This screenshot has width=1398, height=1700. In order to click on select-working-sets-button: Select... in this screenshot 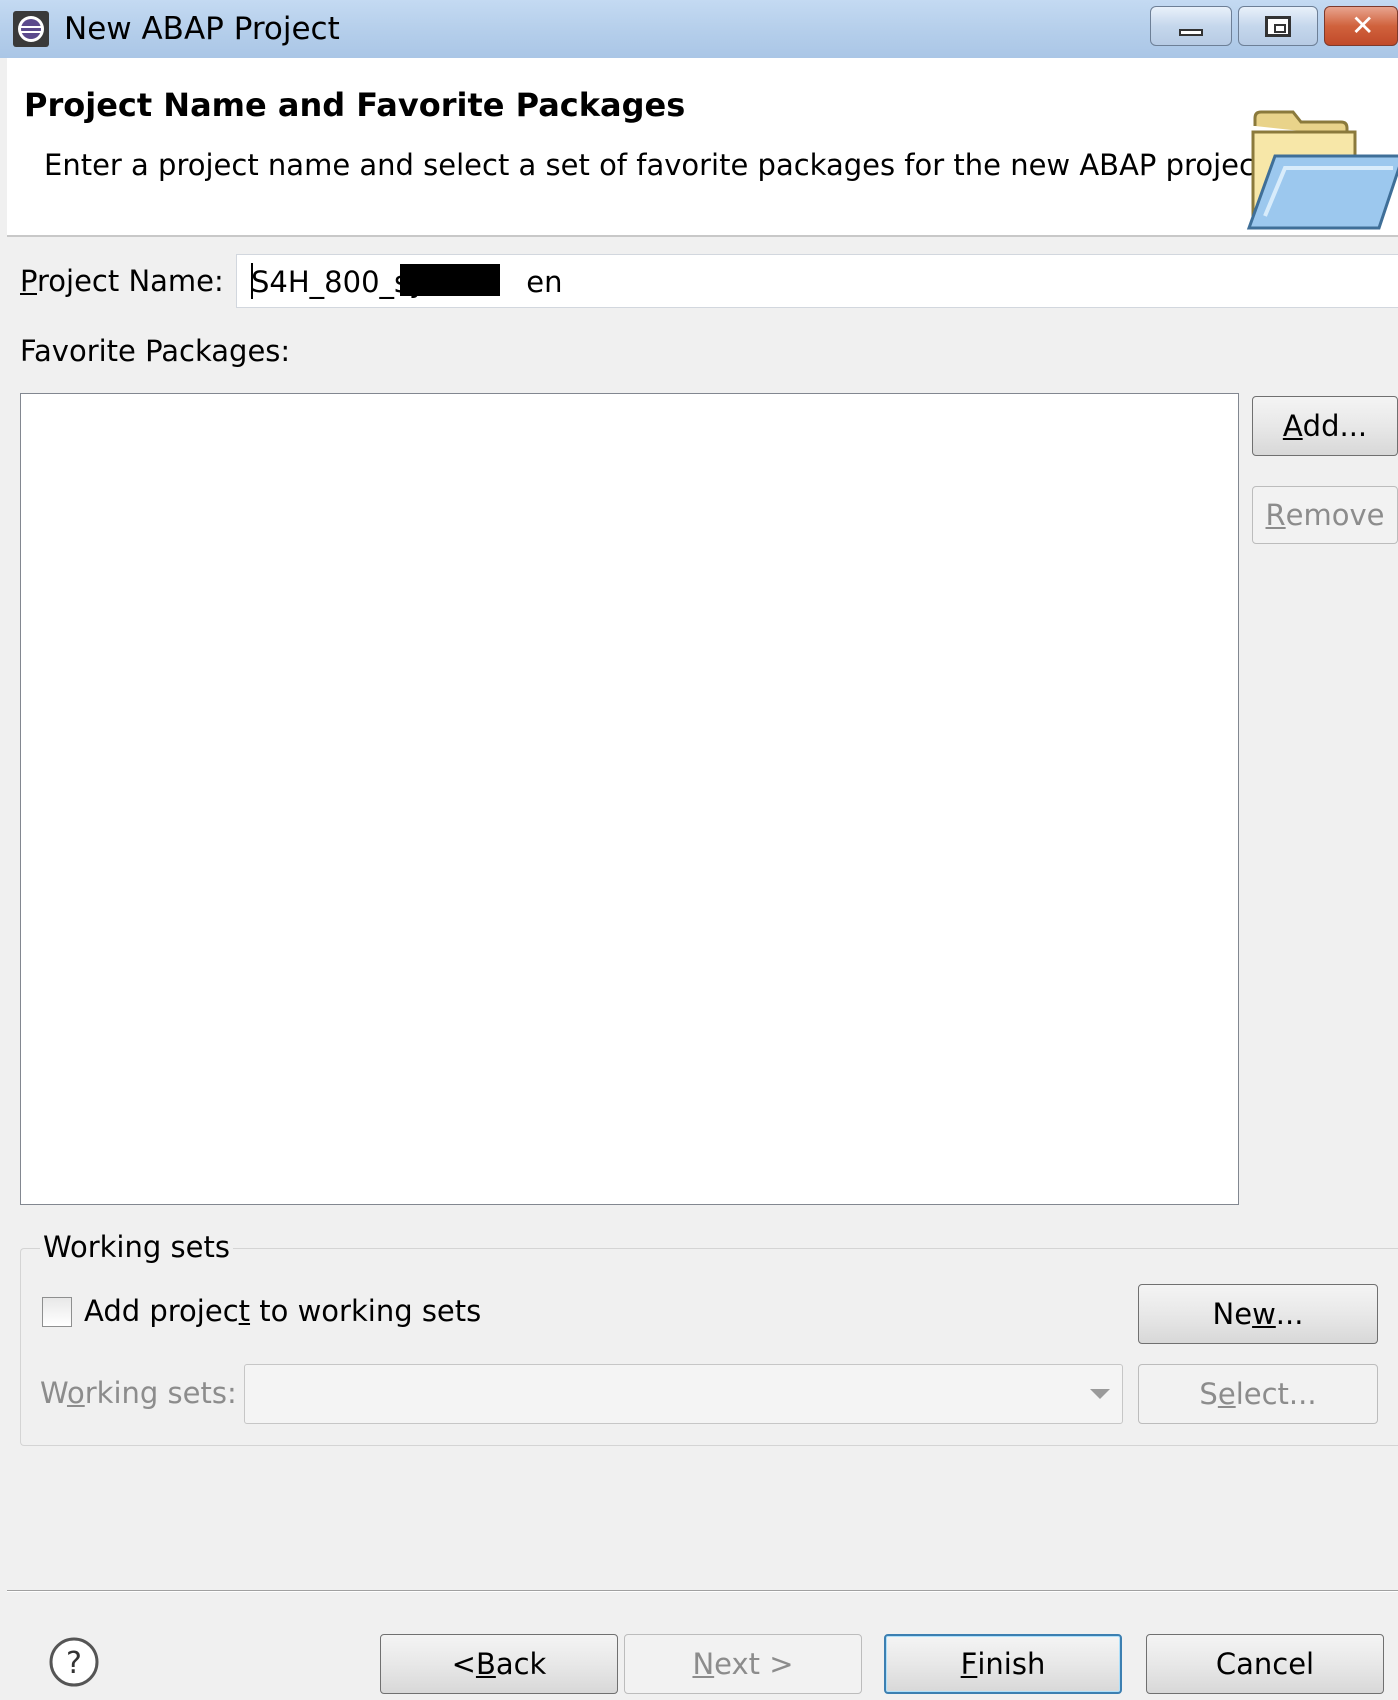, I will do `click(1258, 1394)`.